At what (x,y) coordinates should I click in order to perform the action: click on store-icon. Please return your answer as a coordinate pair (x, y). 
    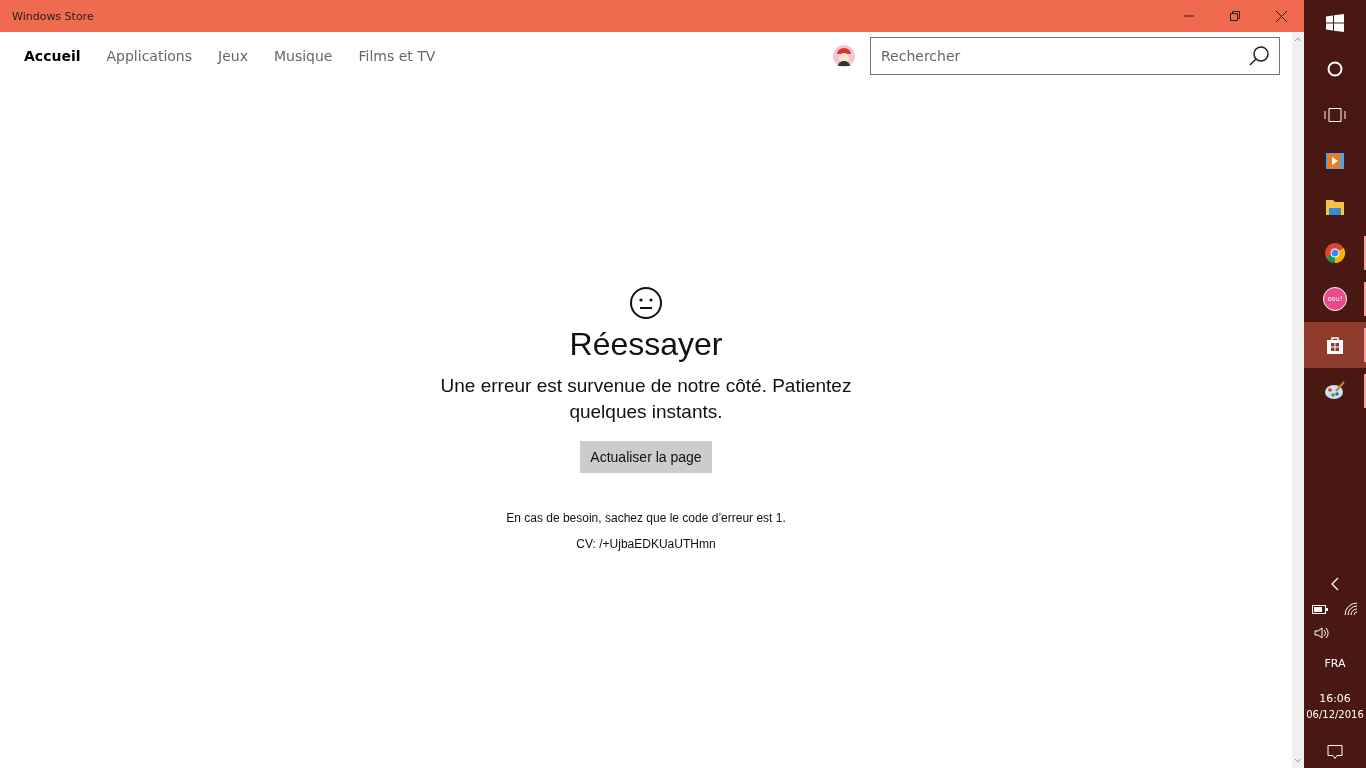
    Looking at the image, I should click on (1335, 345).